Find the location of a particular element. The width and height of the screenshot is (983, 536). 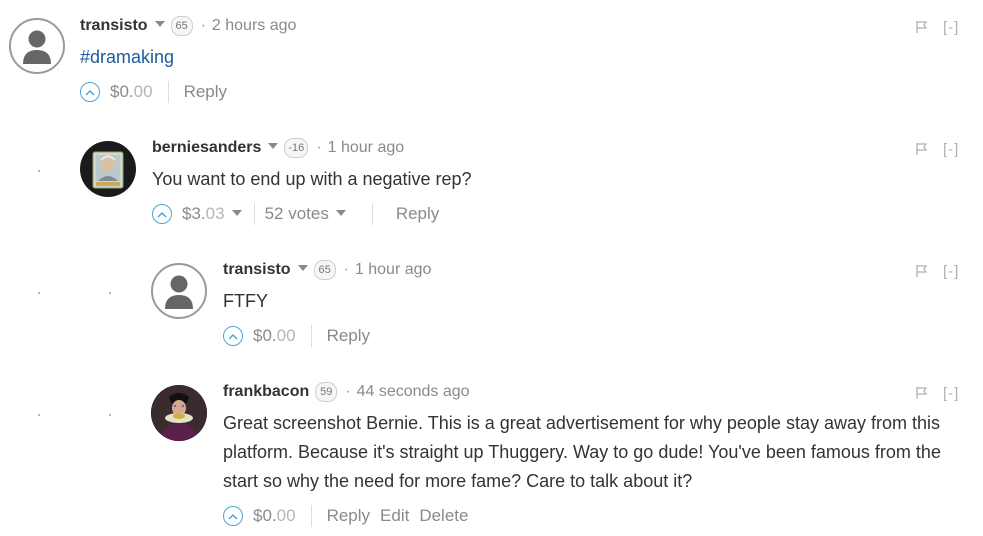

reputation-badge: -16 is located at coordinates (296, 148).